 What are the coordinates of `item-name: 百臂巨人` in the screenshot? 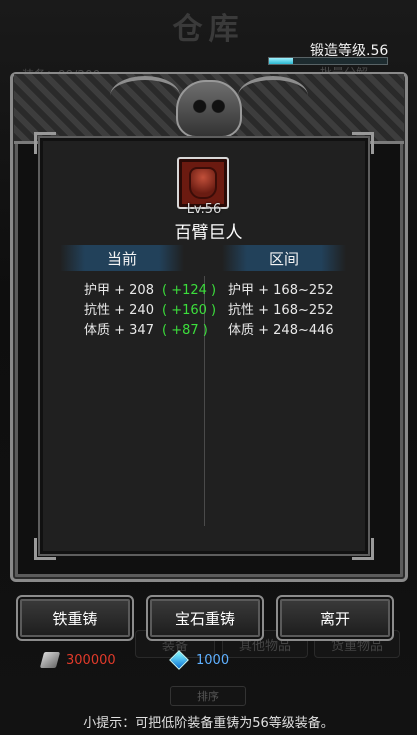 It's located at (208, 233).